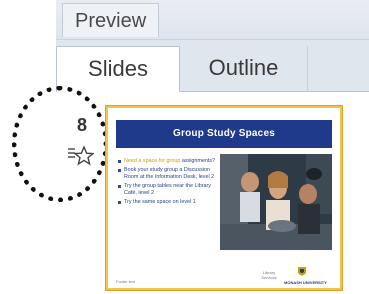 The image size is (369, 294). I want to click on preview-tab: Preview, so click(111, 20).